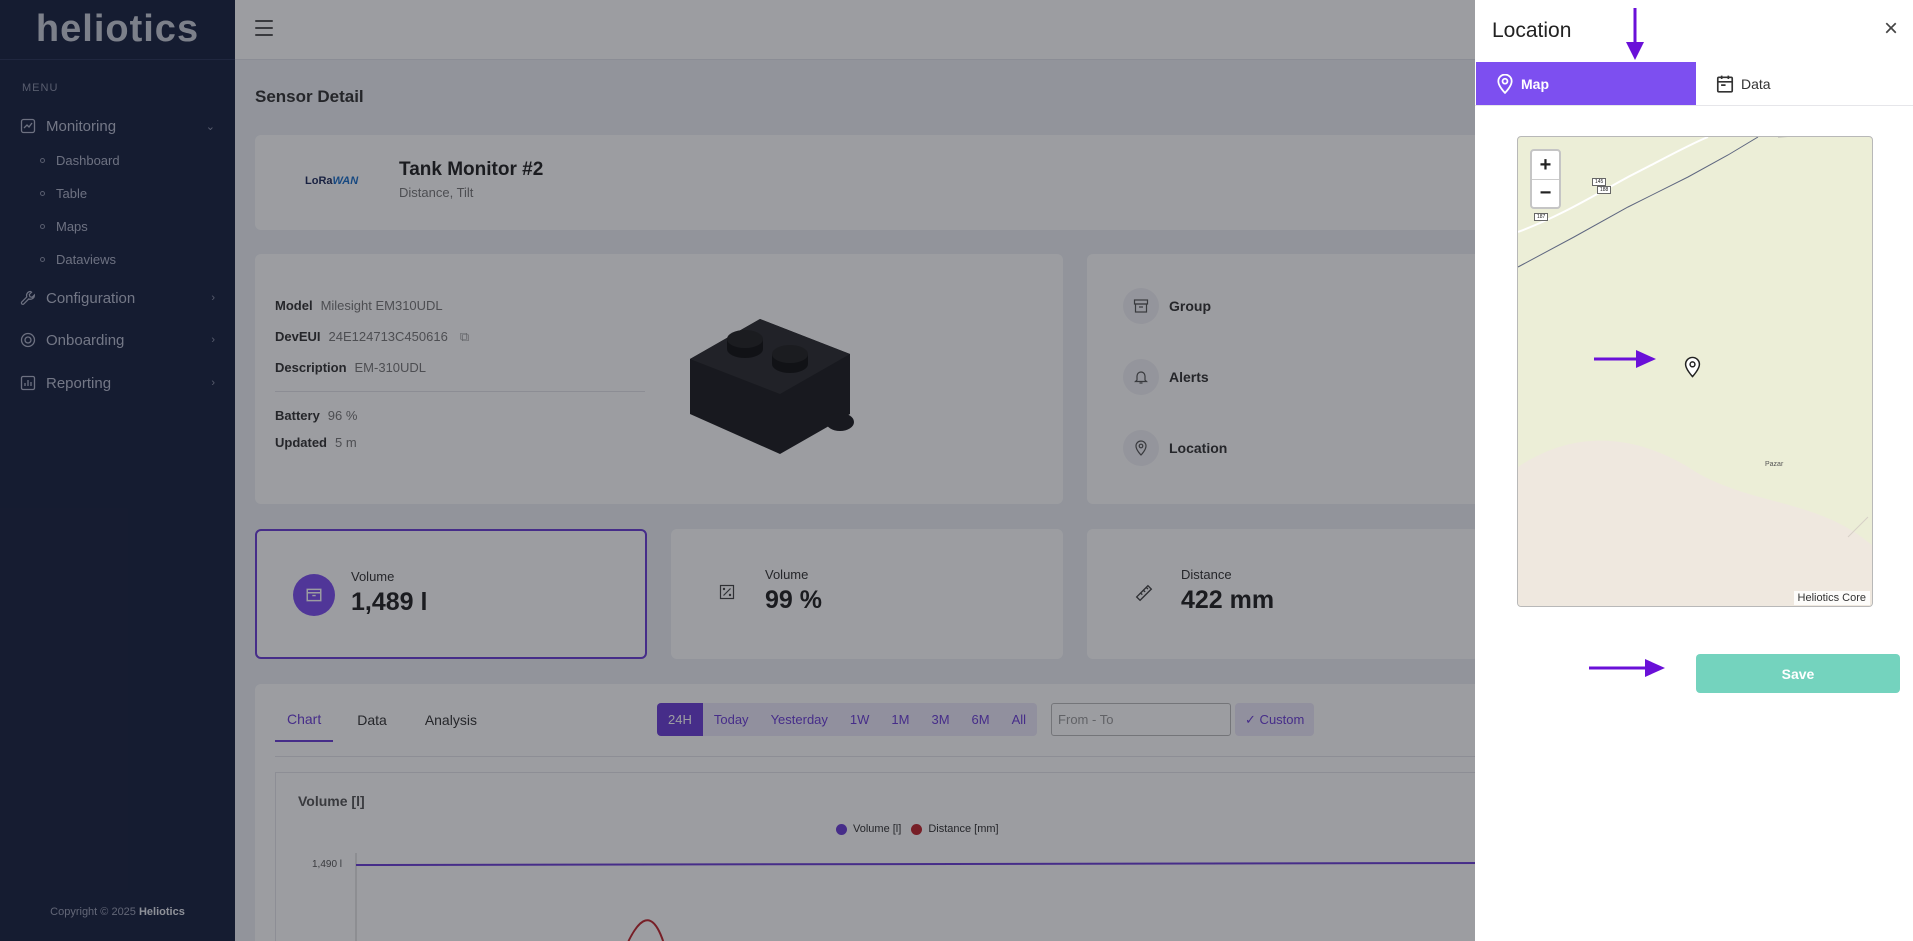 Image resolution: width=1913 pixels, height=941 pixels. Describe the element at coordinates (1505, 83) in the screenshot. I see `map-pin-icon` at that location.